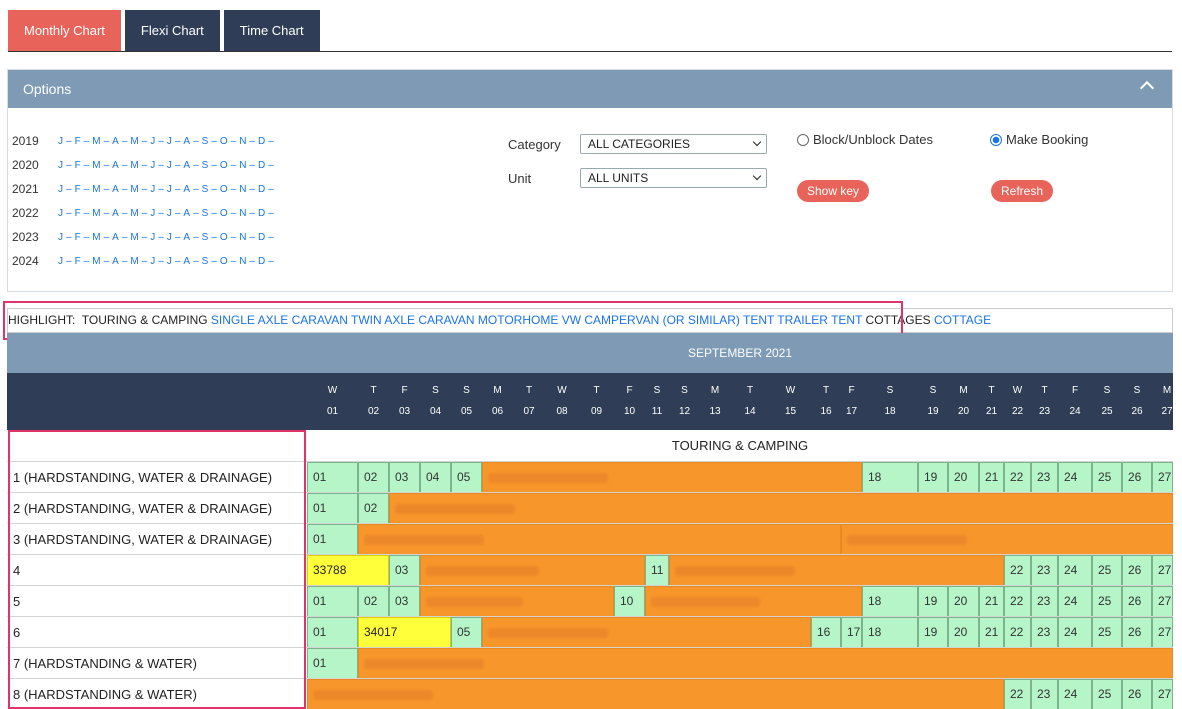 The image size is (1182, 709). What do you see at coordinates (673, 178) in the screenshot?
I see `unit-select: ALL UNITS` at bounding box center [673, 178].